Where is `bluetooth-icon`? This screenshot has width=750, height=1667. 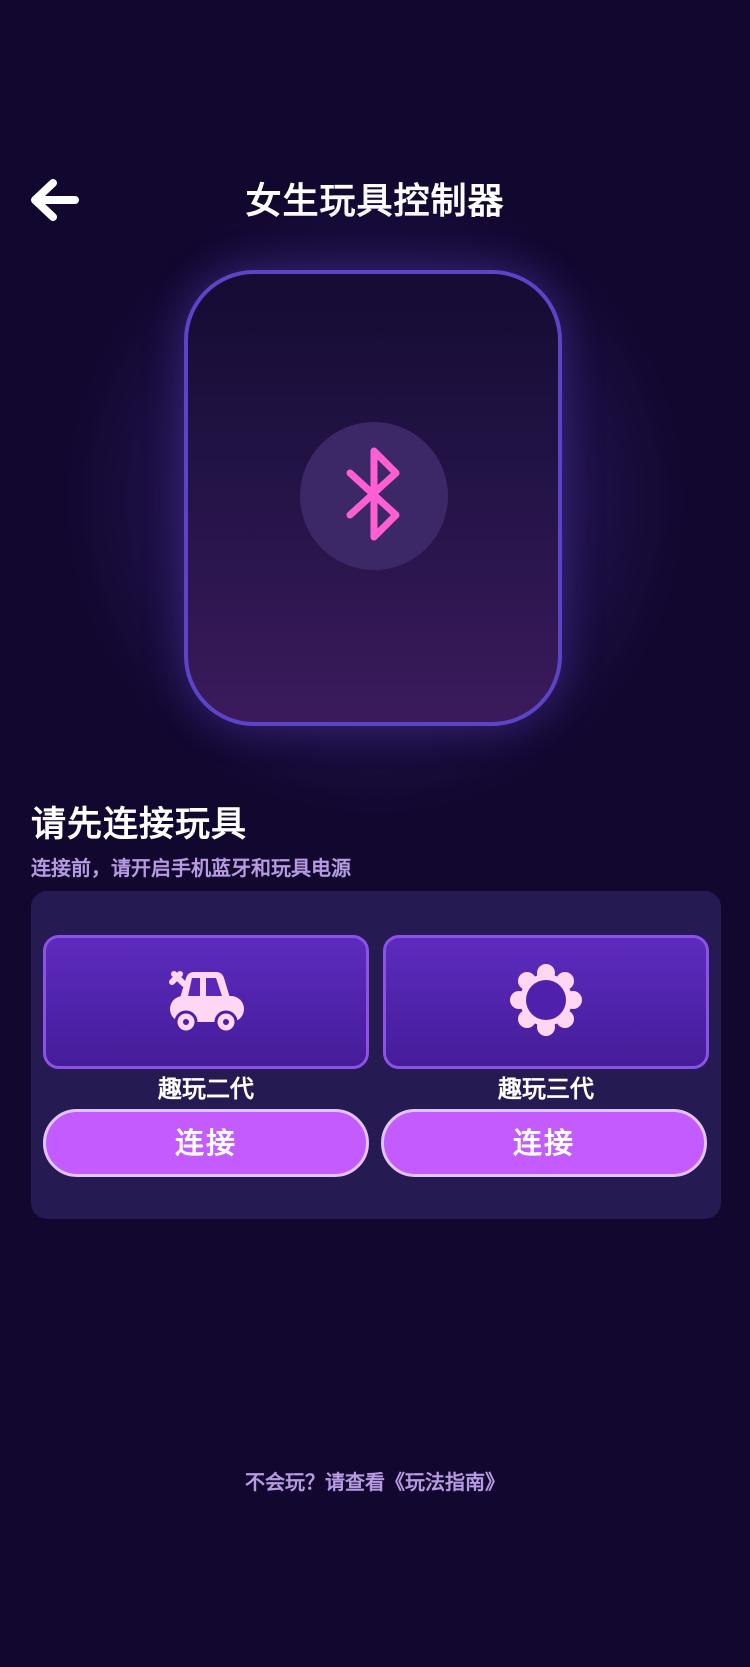
bluetooth-icon is located at coordinates (374, 496).